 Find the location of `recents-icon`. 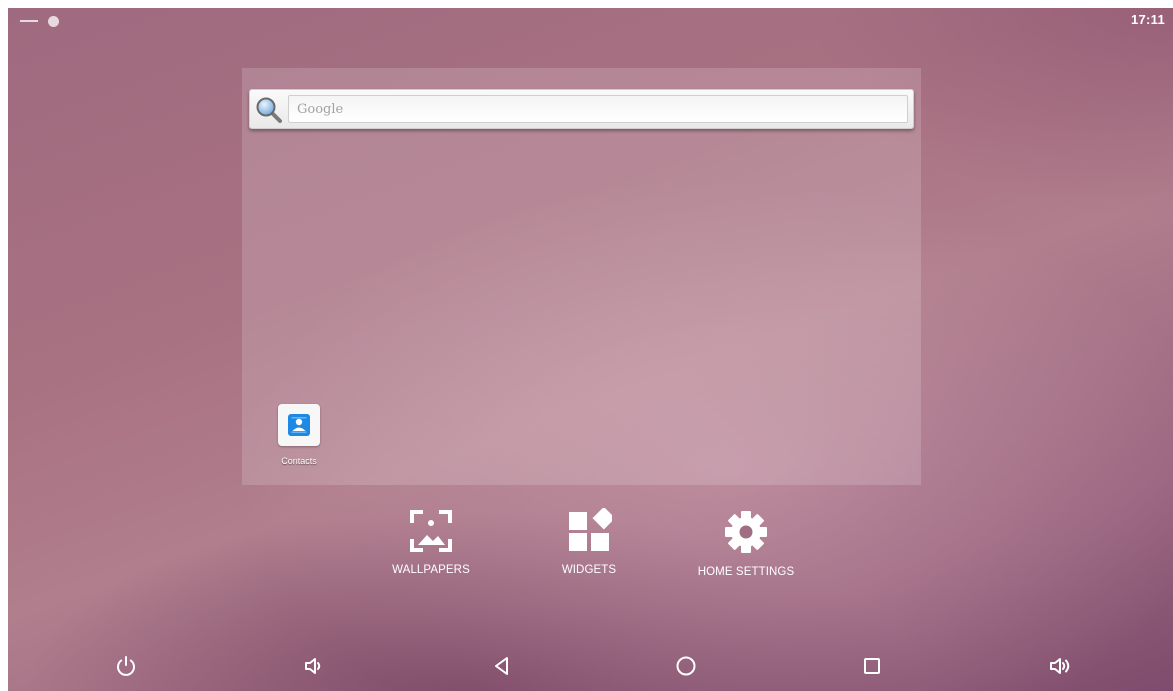

recents-icon is located at coordinates (872, 666).